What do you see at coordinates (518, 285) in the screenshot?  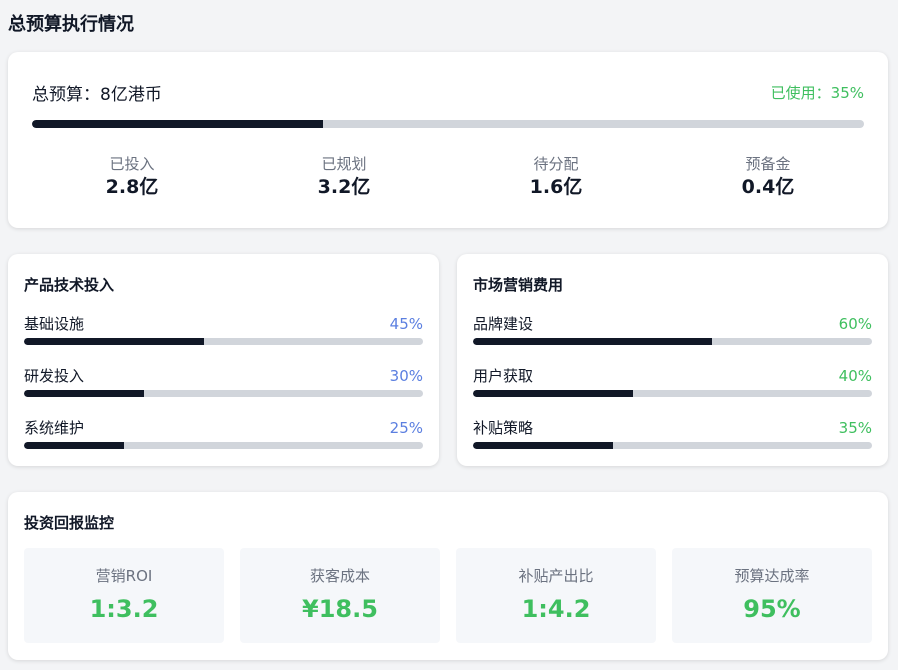 I see `marketing-title: 市场营销费用` at bounding box center [518, 285].